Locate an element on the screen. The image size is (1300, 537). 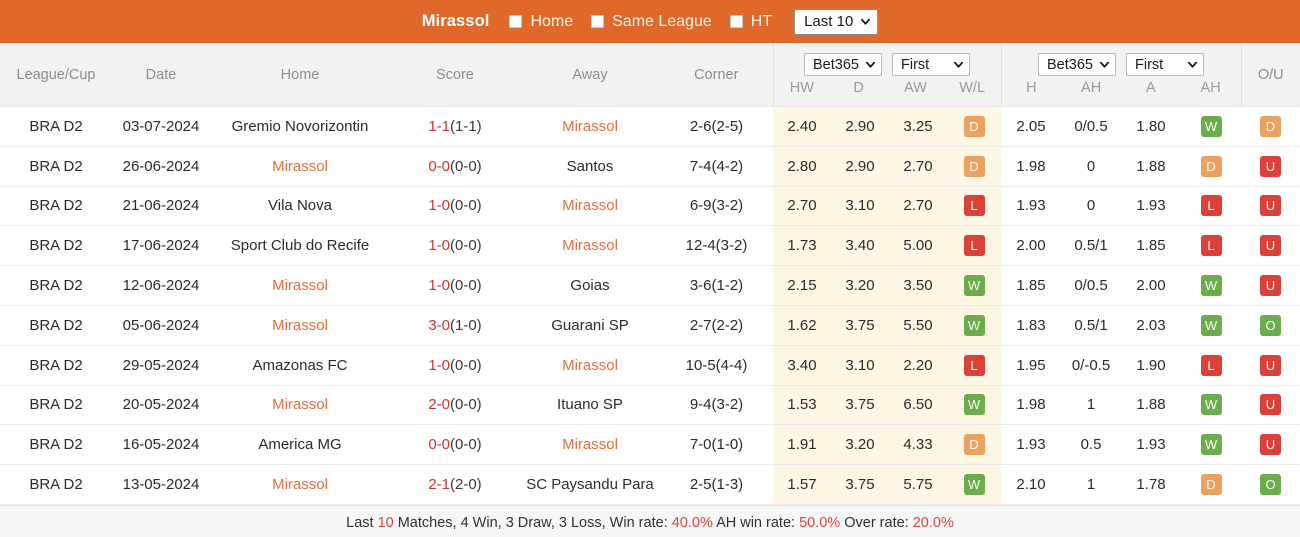
result-badge-ou: D is located at coordinates (1270, 126).